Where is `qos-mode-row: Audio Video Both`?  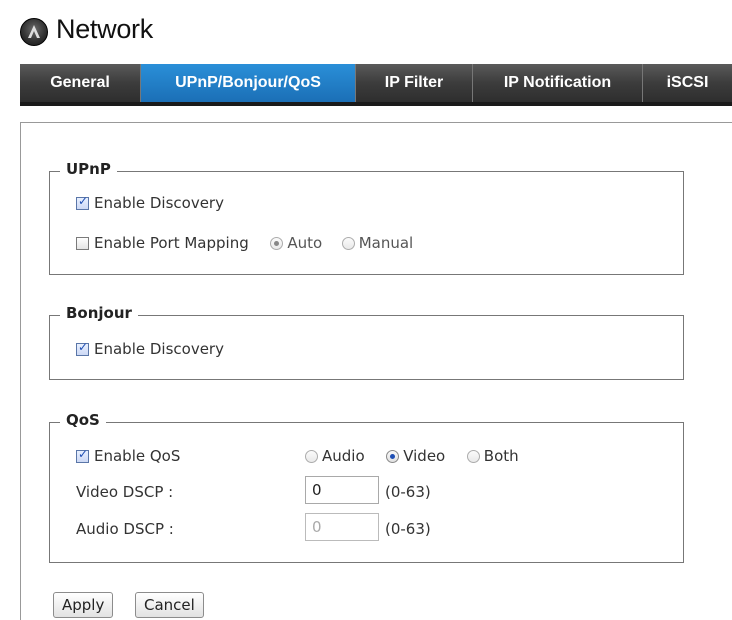
qos-mode-row: Audio Video Both is located at coordinates (412, 456).